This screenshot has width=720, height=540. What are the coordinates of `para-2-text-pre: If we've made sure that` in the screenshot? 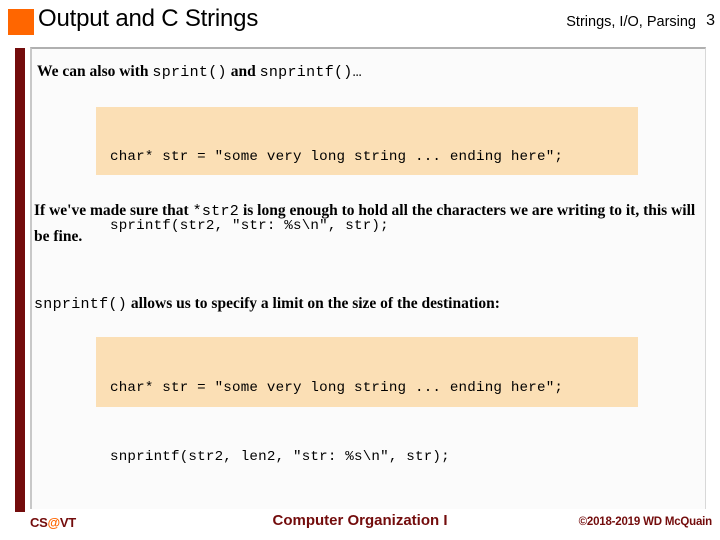 It's located at (113, 210).